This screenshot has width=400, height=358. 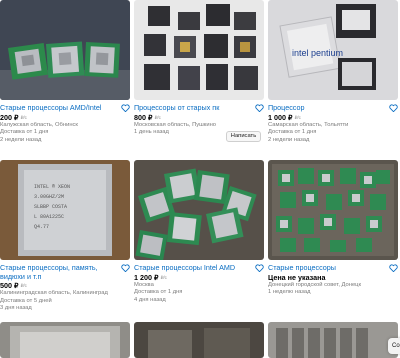 What do you see at coordinates (199, 277) in the screenshot?
I see `listing-price: 1 200 ₽ ₽/с` at bounding box center [199, 277].